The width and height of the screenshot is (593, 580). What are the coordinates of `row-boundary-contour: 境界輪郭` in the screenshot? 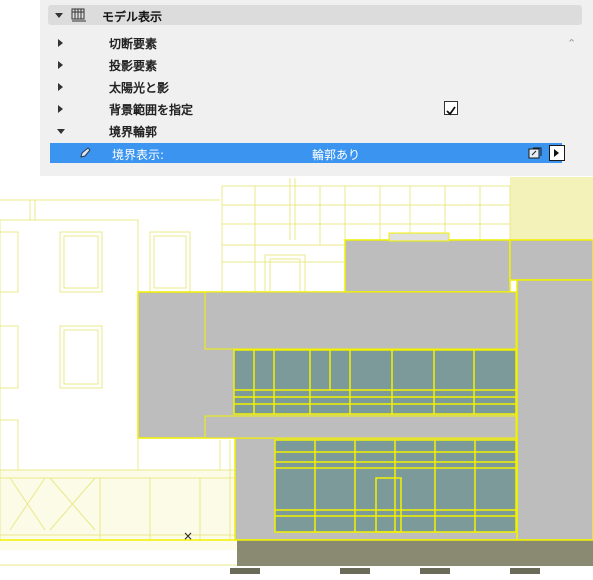 It's located at (315, 131).